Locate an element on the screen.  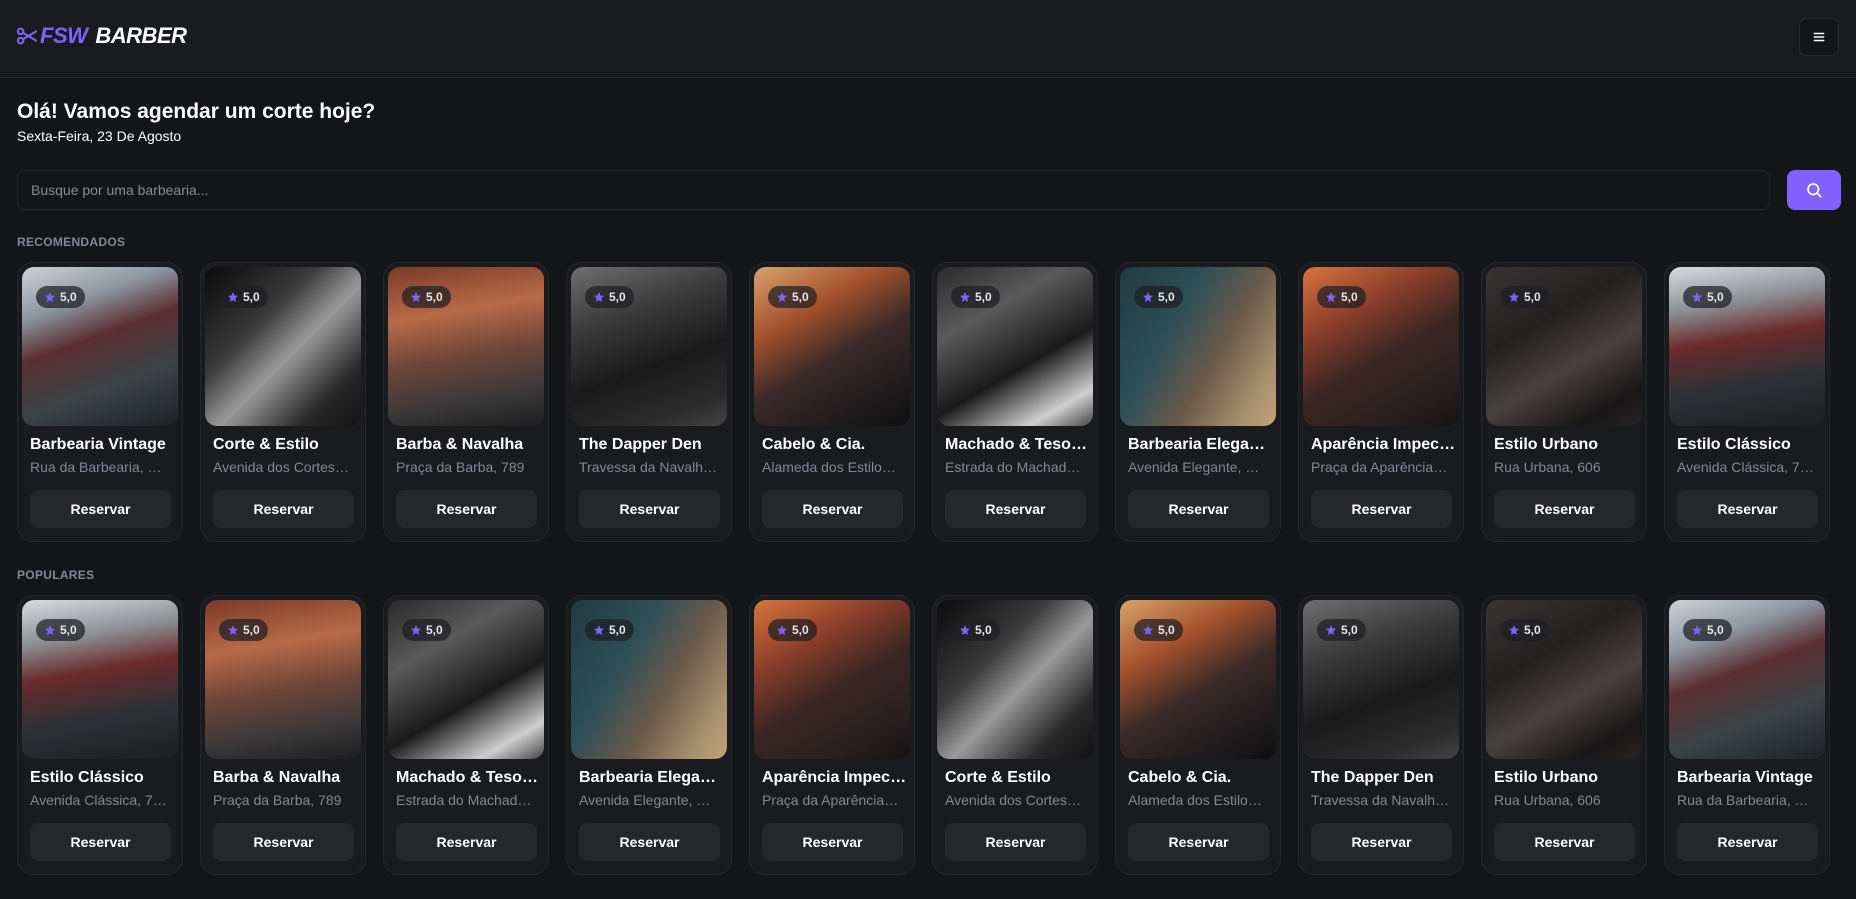
search-button is located at coordinates (1814, 190).